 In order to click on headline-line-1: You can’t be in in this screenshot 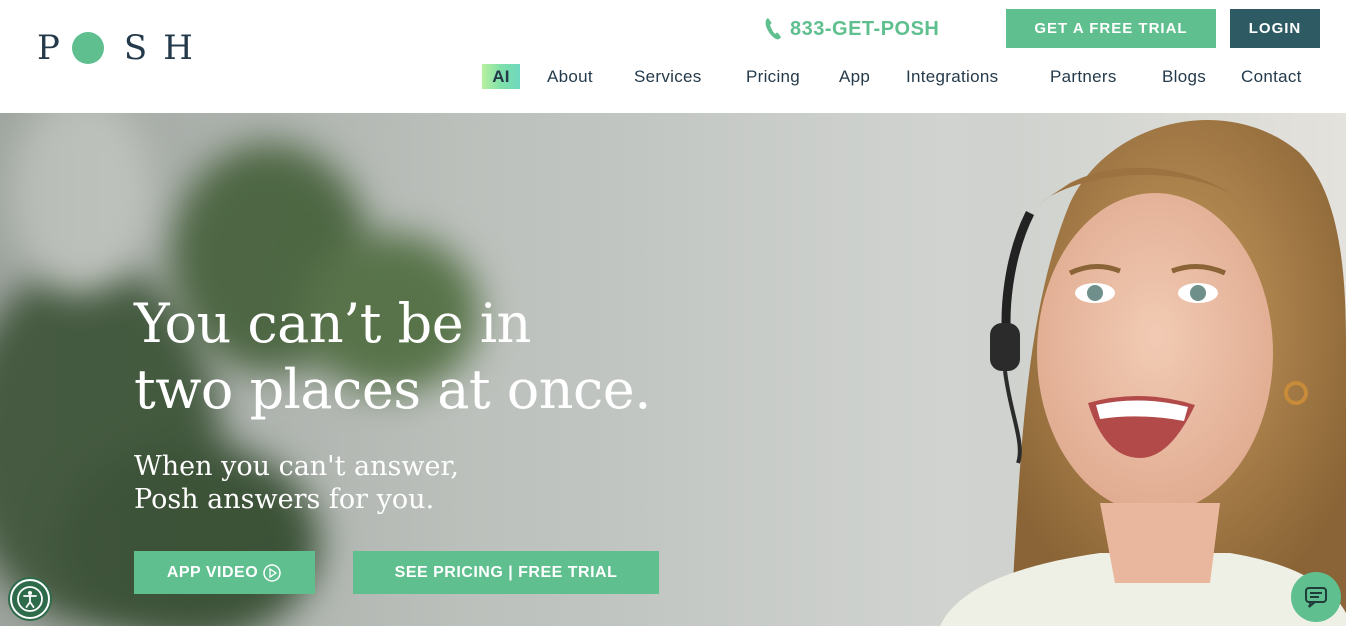, I will do `click(332, 323)`.